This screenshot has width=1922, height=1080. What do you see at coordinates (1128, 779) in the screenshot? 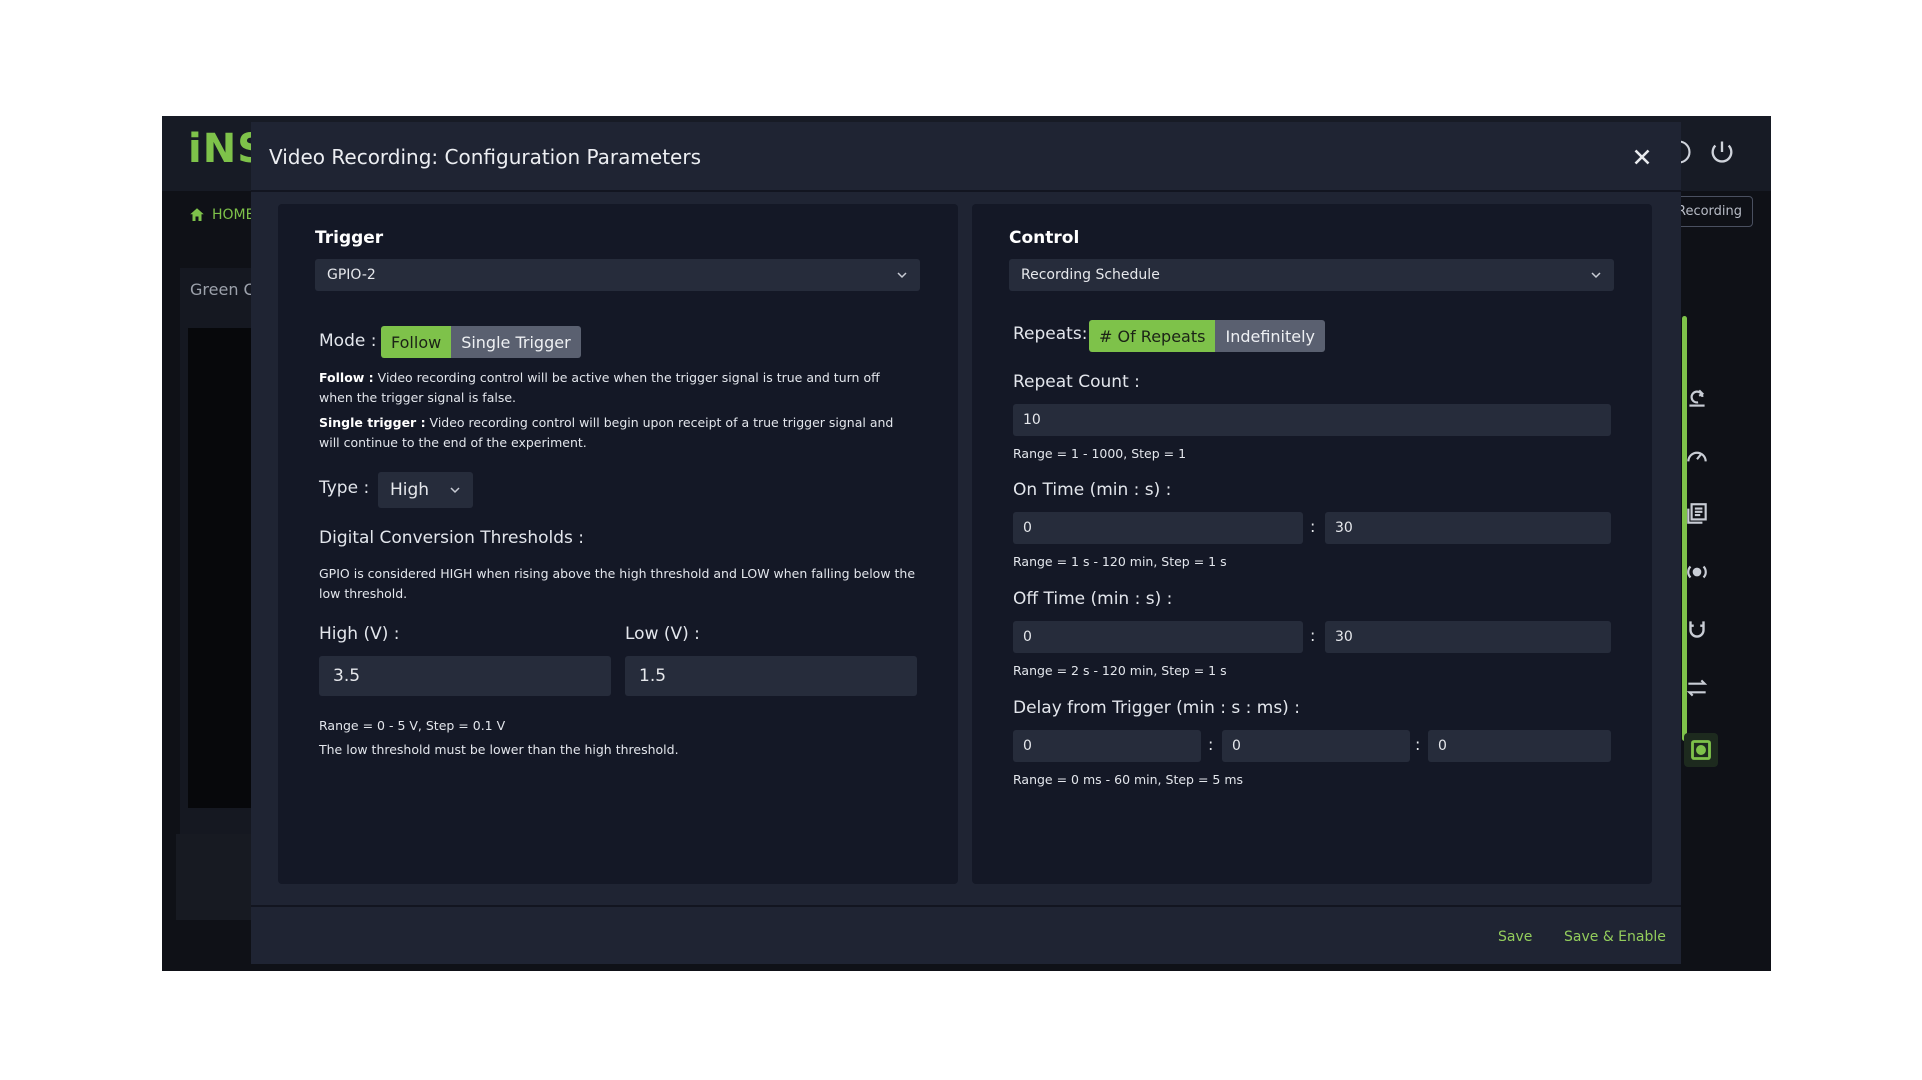
I see `delay-range: Range = 0 ms - 60 min, Step = 5 ms` at bounding box center [1128, 779].